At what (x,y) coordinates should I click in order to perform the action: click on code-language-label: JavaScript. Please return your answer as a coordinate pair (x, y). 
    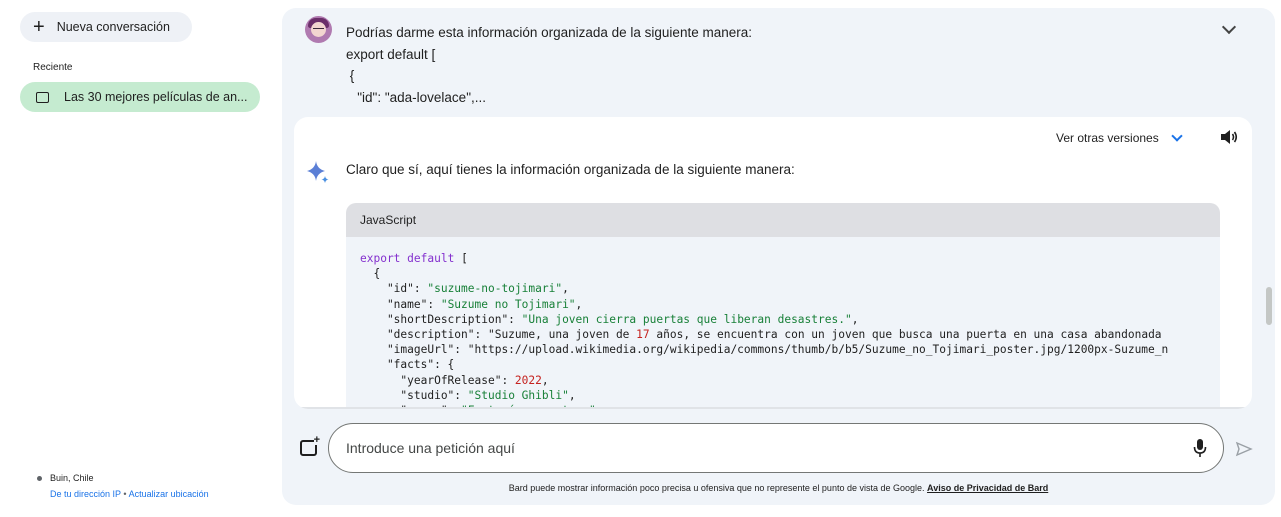
    Looking at the image, I should click on (783, 220).